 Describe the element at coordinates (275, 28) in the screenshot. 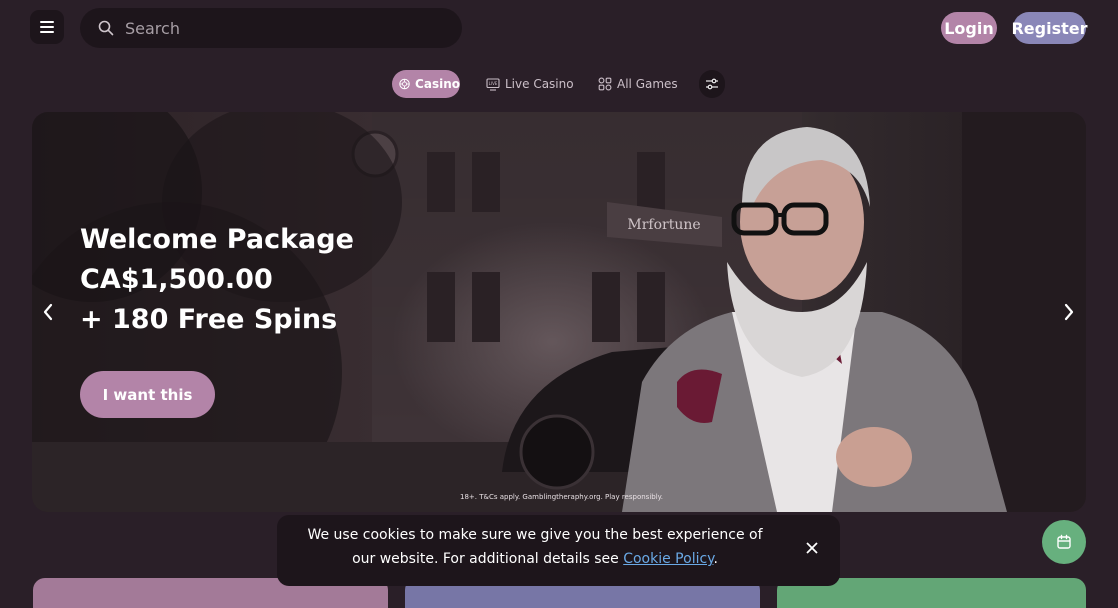

I see `search-input` at that location.